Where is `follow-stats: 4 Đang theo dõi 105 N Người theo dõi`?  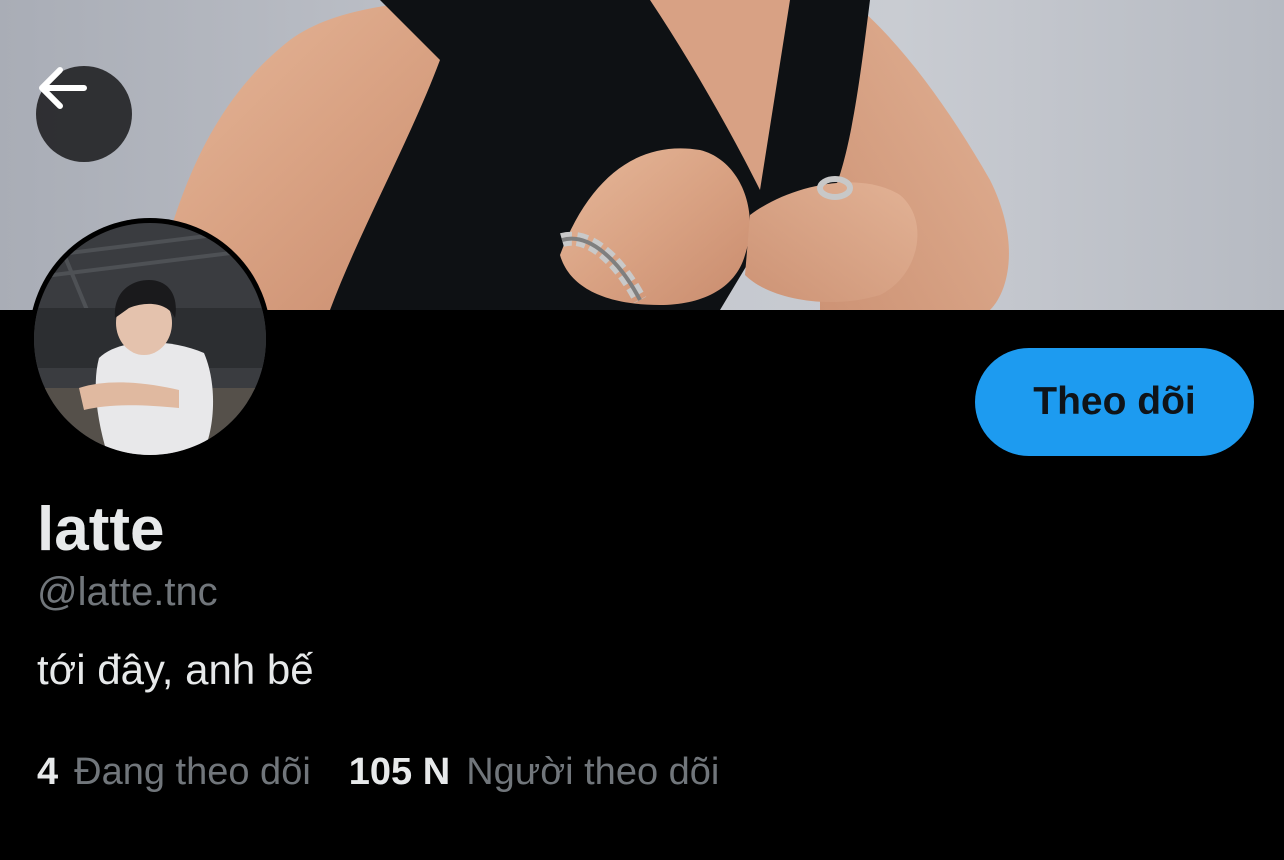 follow-stats: 4 Đang theo dõi 105 N Người theo dõi is located at coordinates (378, 772).